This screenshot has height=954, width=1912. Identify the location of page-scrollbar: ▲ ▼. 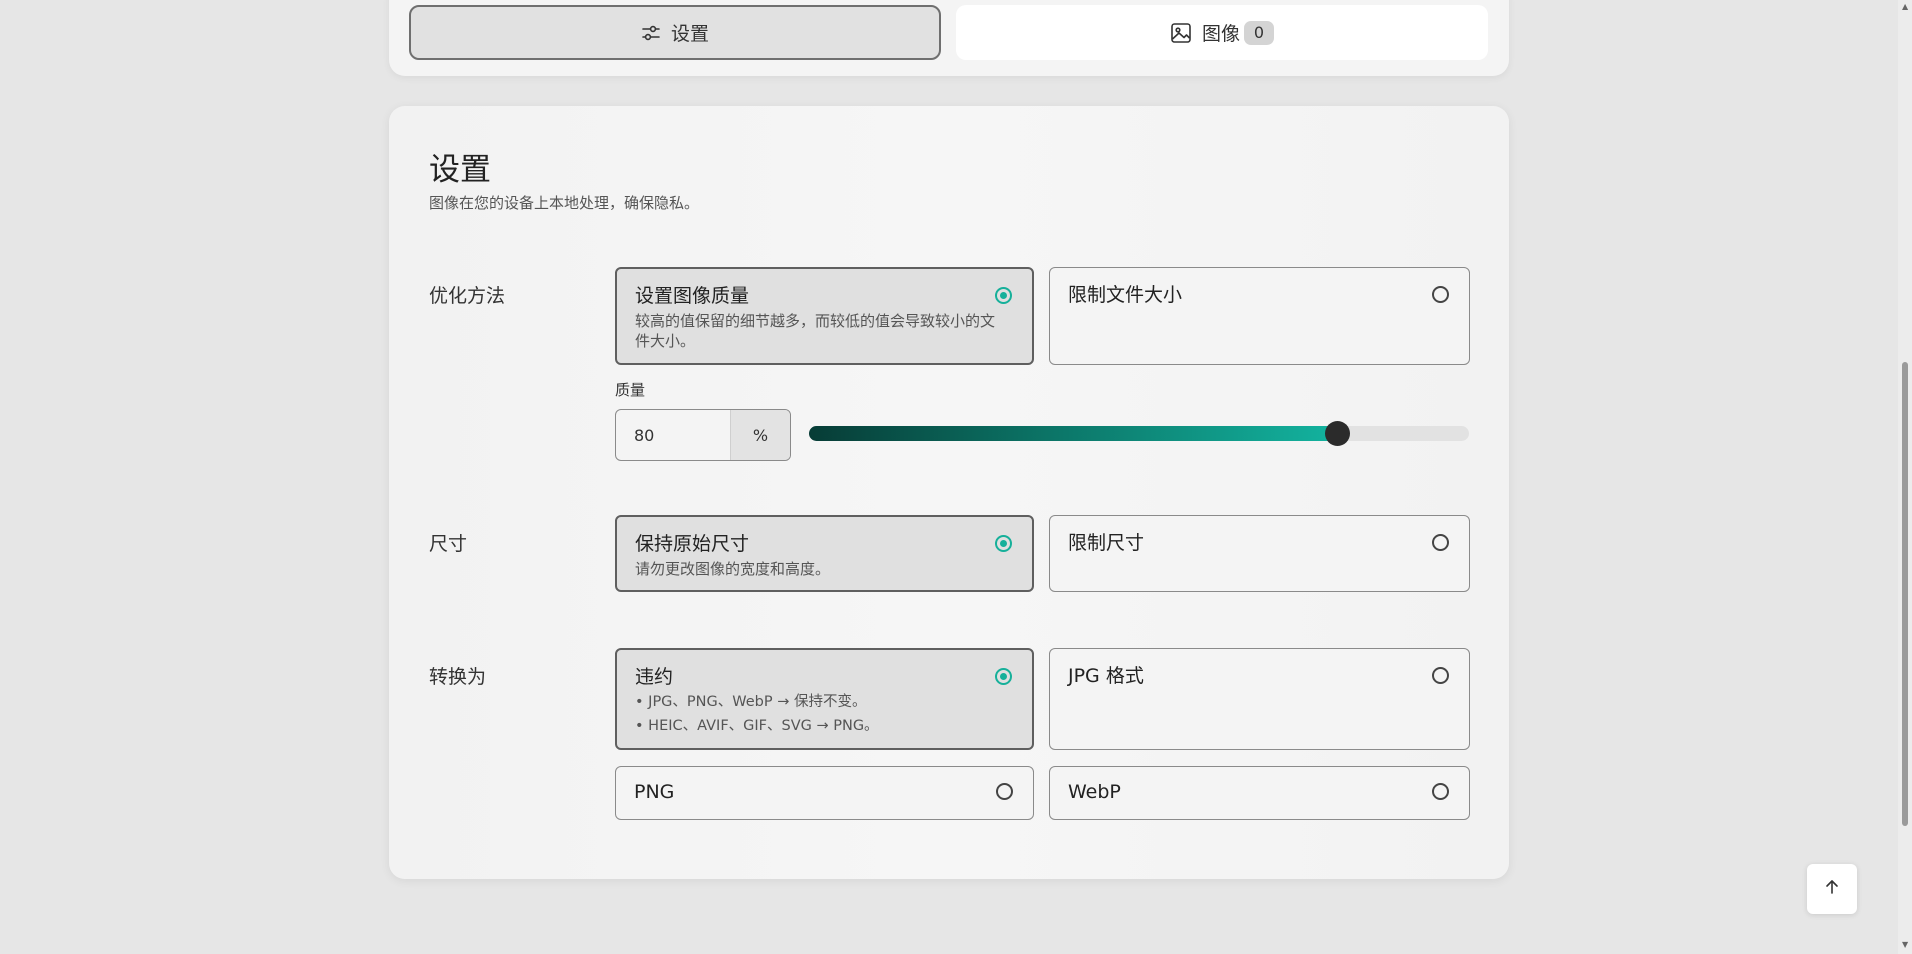
(1905, 477).